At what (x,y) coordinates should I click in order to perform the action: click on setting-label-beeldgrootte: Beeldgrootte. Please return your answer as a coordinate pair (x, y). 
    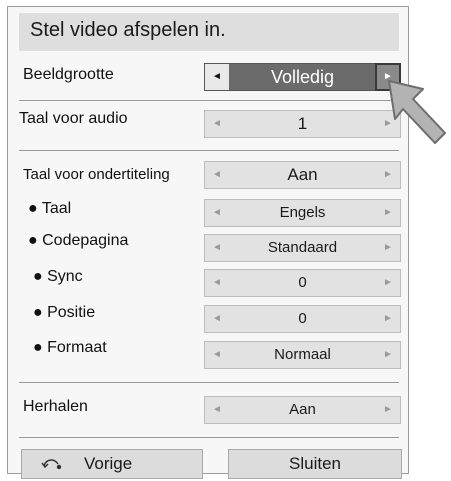
    Looking at the image, I should click on (68, 74).